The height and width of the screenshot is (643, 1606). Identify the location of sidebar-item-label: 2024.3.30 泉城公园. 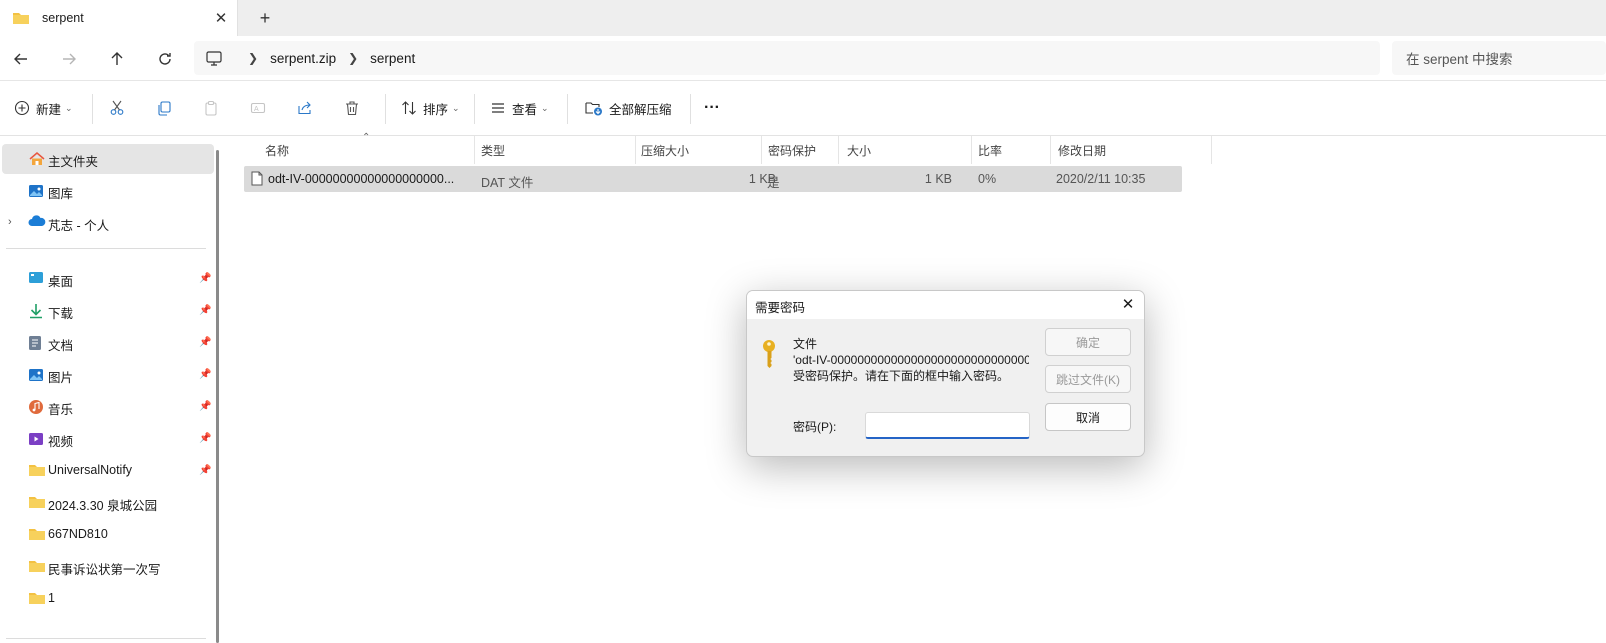
(103, 506).